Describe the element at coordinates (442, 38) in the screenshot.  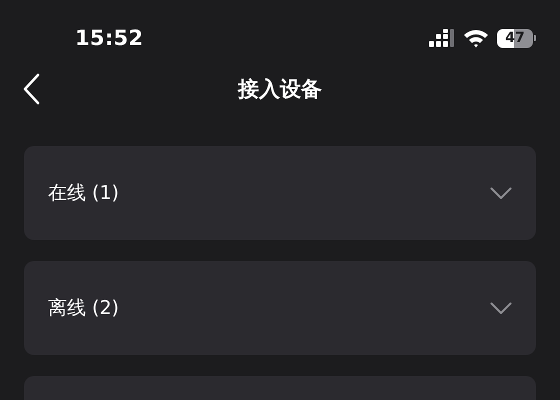
I see `signal-icon` at that location.